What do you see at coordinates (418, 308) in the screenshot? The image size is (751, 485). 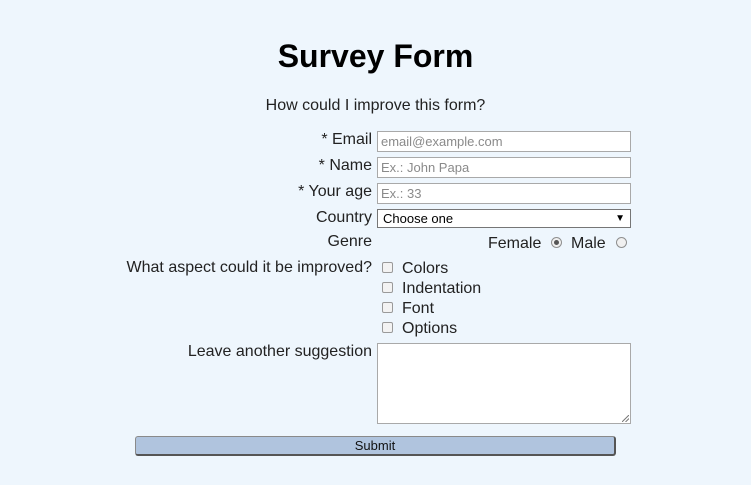 I see `aspect-font-label: Font` at bounding box center [418, 308].